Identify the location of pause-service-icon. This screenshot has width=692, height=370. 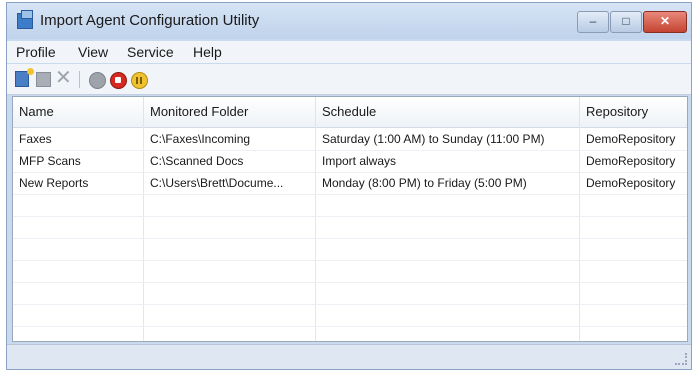
(139, 80).